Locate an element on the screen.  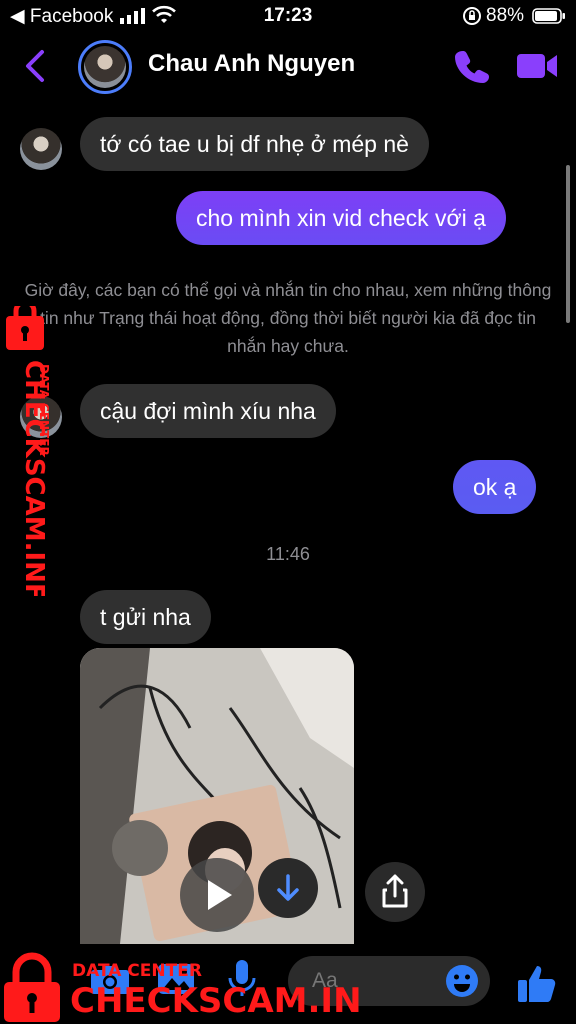
message-bubble-outgoing: cho mình xin vid check với ạ is located at coordinates (341, 218).